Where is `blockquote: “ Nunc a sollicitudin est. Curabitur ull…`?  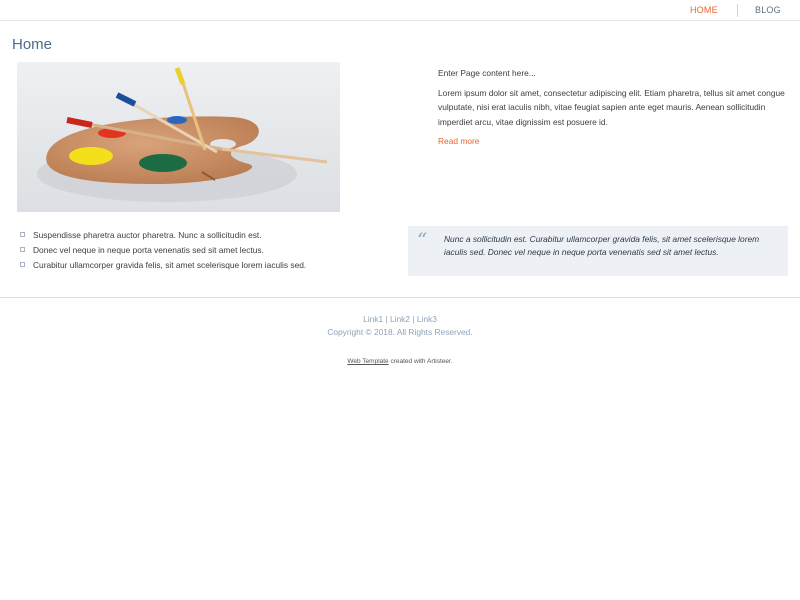
blockquote: “ Nunc a sollicitudin est. Curabitur ull… is located at coordinates (598, 251).